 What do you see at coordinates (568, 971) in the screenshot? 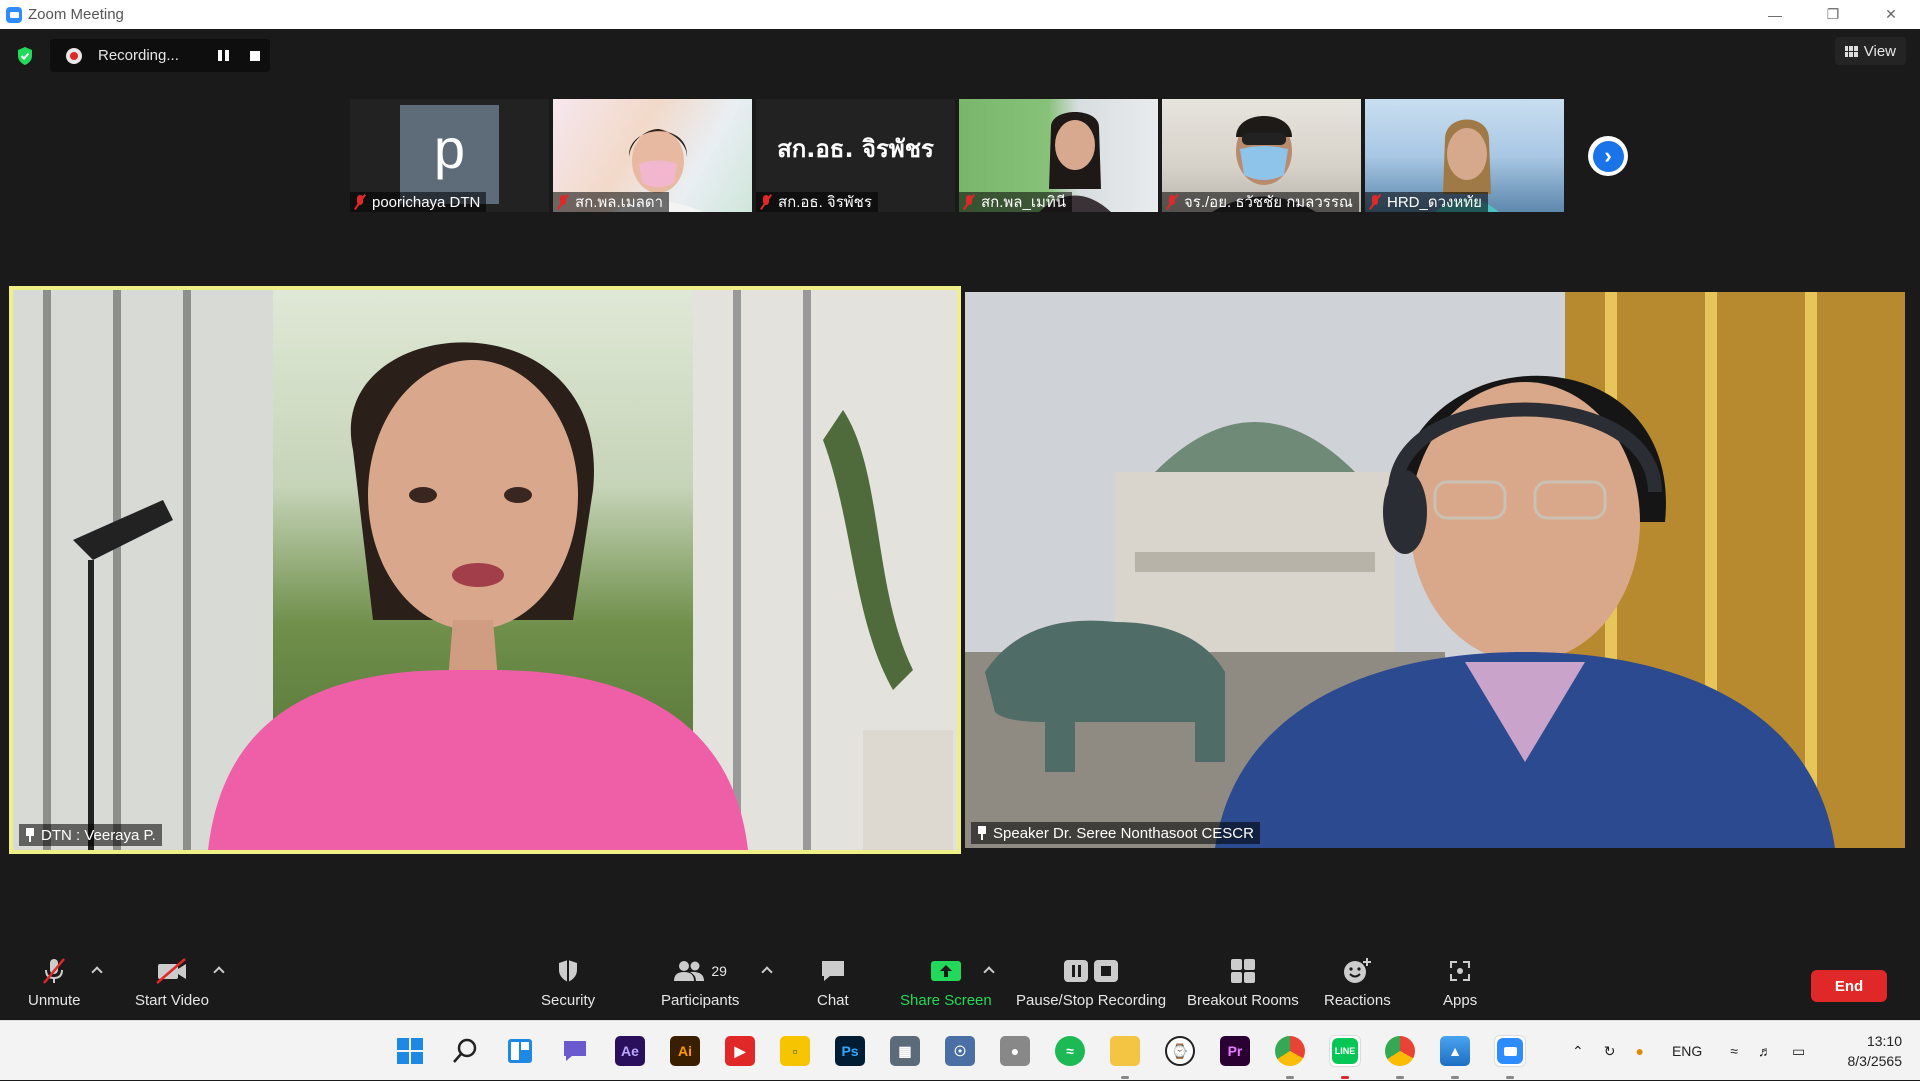
I see `shield-icon` at bounding box center [568, 971].